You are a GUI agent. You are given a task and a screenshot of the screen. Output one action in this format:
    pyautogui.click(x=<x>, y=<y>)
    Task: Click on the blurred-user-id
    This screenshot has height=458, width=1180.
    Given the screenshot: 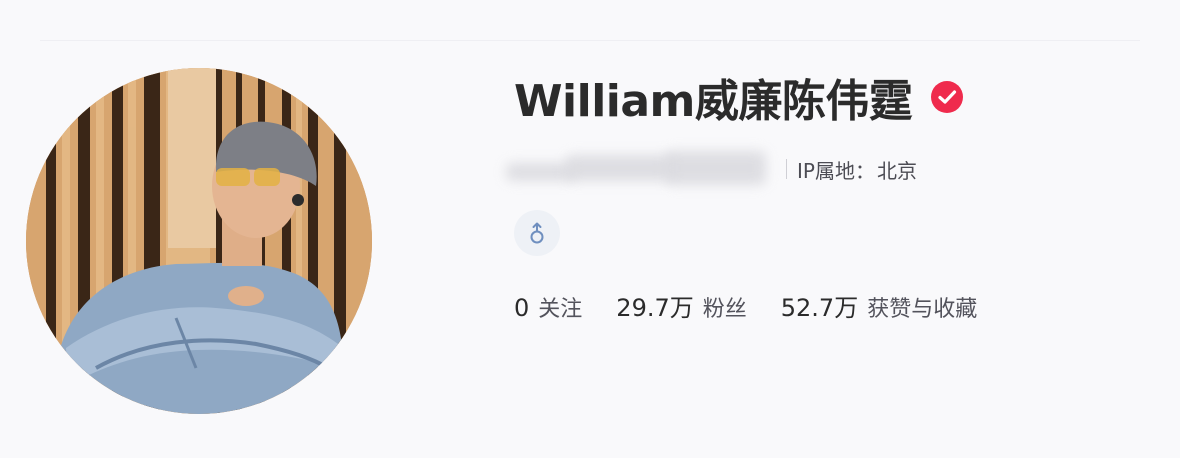 What is the action you would take?
    pyautogui.click(x=641, y=169)
    